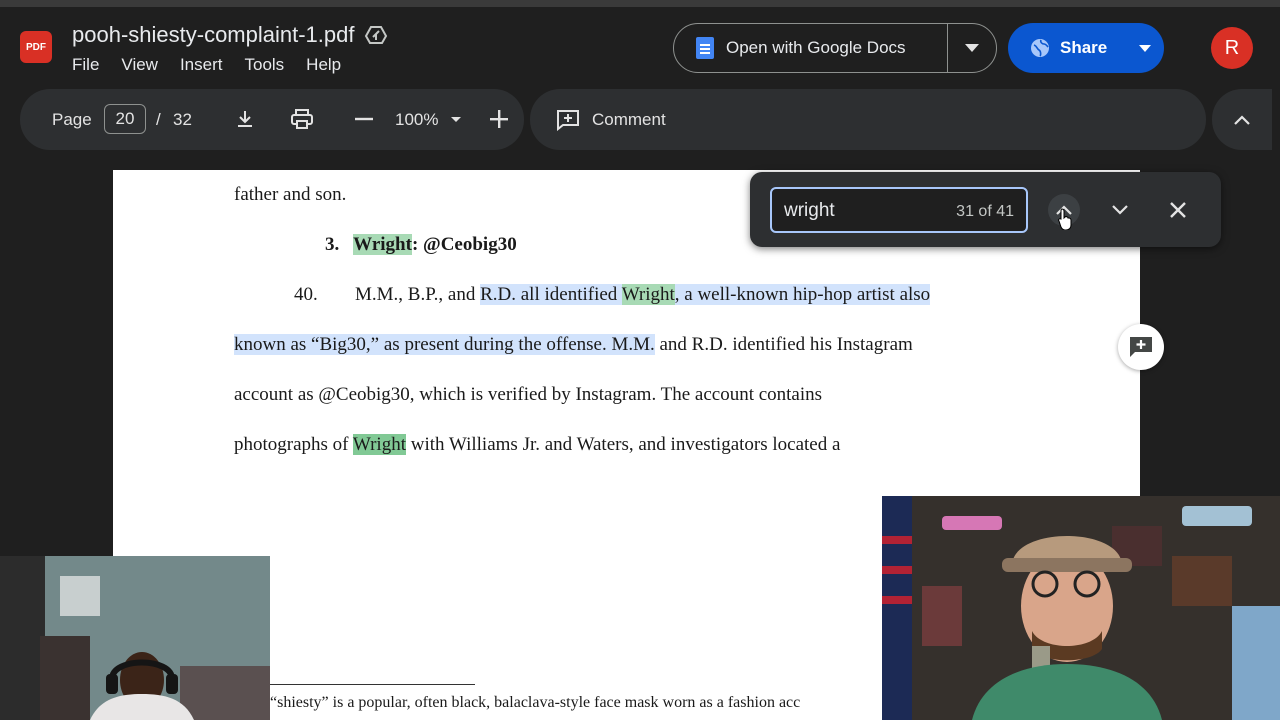  Describe the element at coordinates (245, 119) in the screenshot. I see `download-icon` at that location.